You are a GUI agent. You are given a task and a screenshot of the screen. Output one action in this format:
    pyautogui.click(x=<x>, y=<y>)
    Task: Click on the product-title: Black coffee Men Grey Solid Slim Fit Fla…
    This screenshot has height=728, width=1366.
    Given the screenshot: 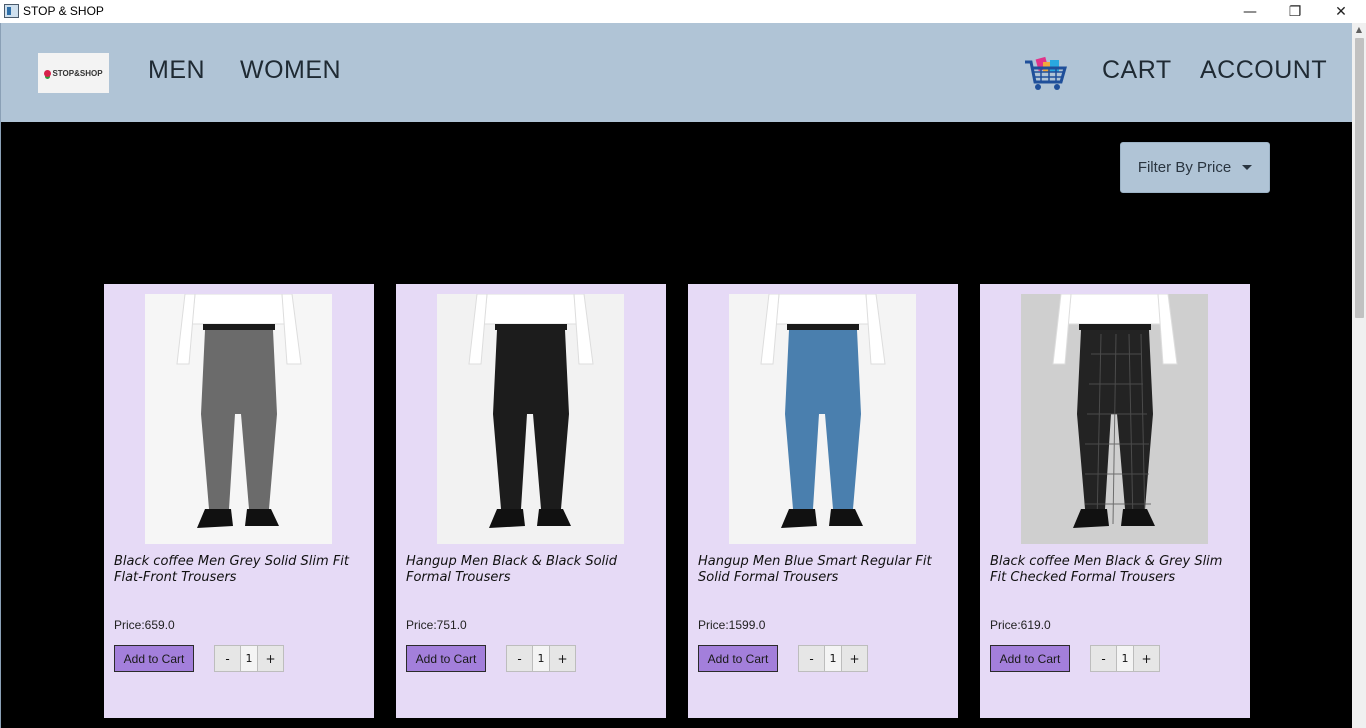 What is the action you would take?
    pyautogui.click(x=232, y=569)
    